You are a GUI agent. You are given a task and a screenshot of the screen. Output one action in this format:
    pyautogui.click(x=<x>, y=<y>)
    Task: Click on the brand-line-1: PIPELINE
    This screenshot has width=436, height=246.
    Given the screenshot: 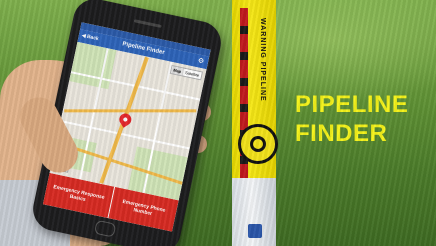 What is the action you would take?
    pyautogui.click(x=352, y=104)
    